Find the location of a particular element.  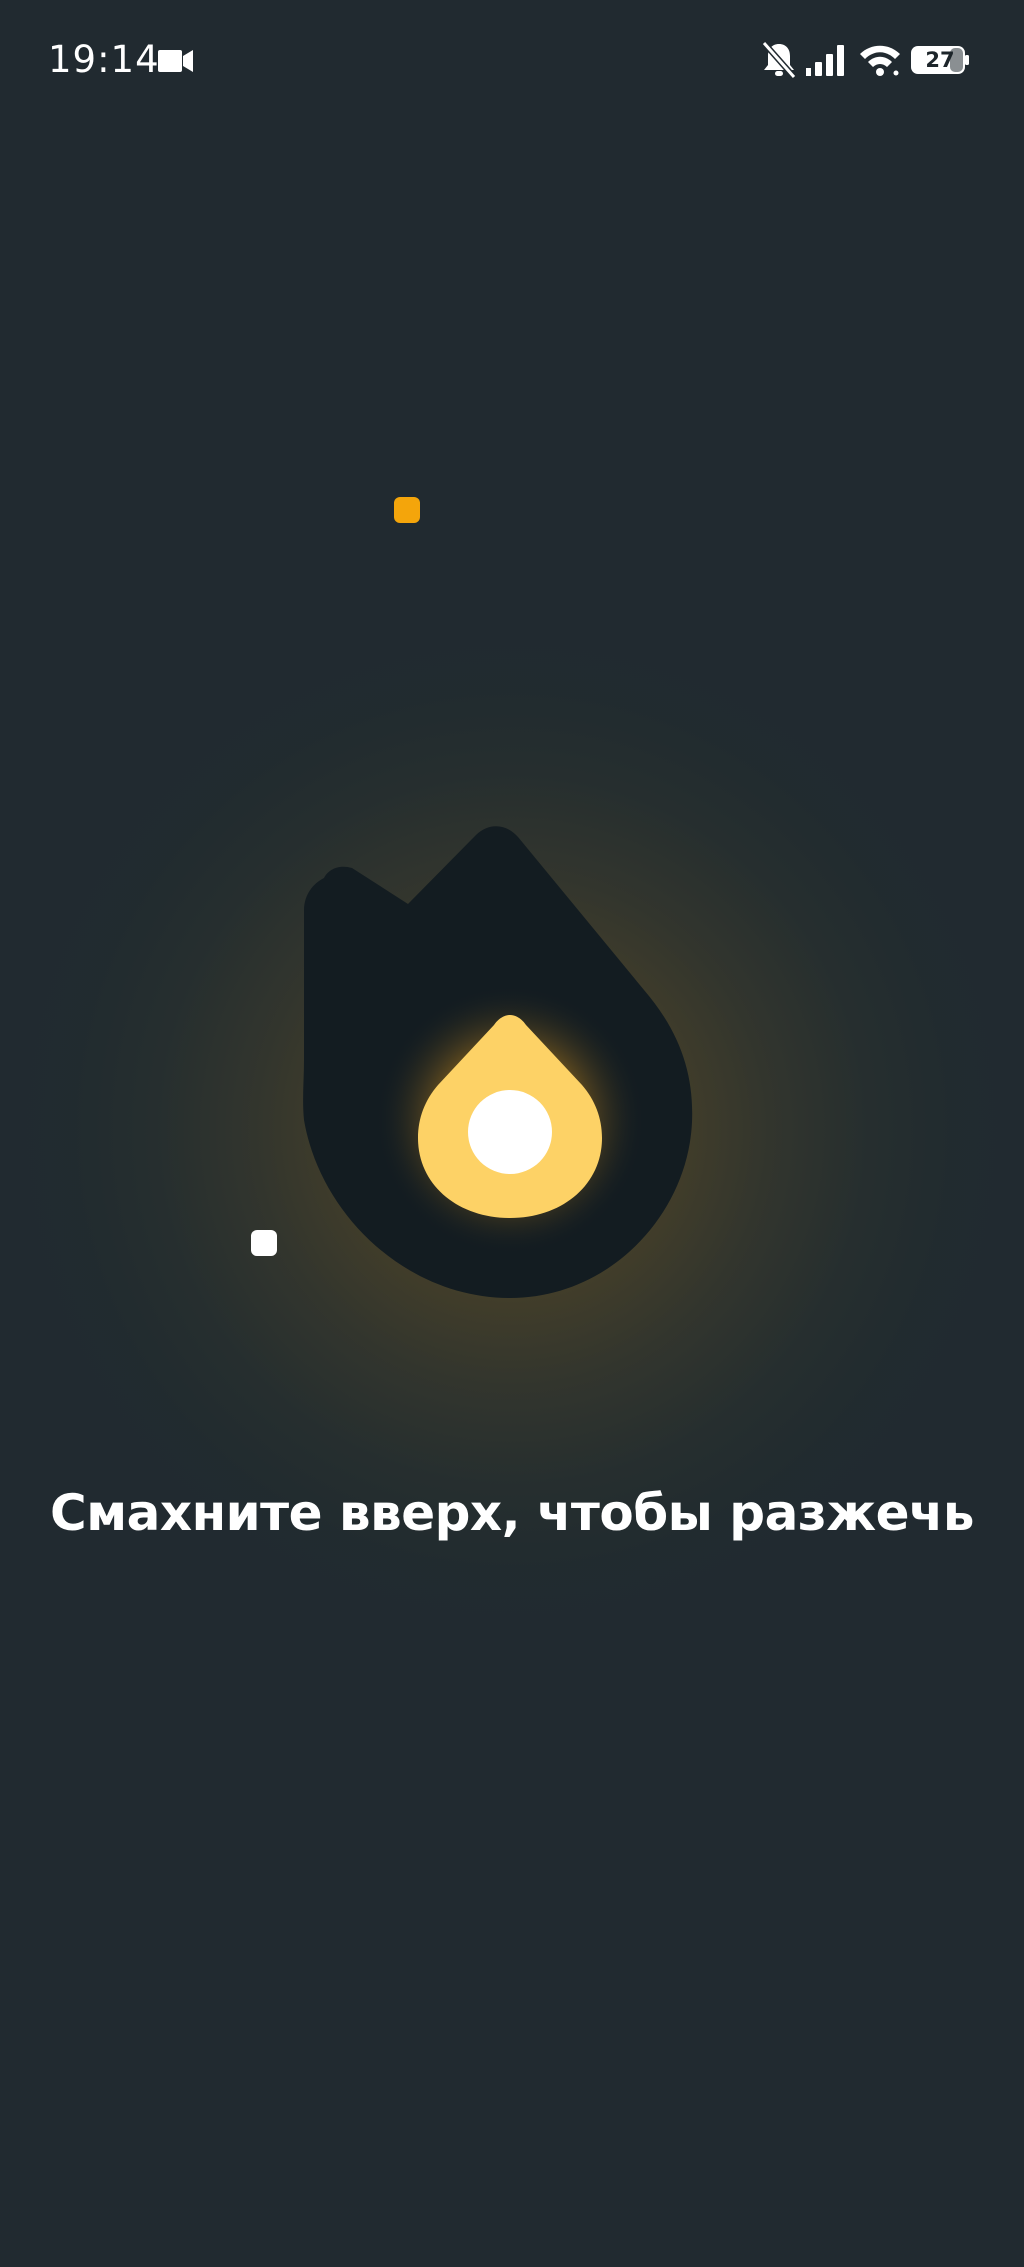

flame-icon is located at coordinates (510, 1060).